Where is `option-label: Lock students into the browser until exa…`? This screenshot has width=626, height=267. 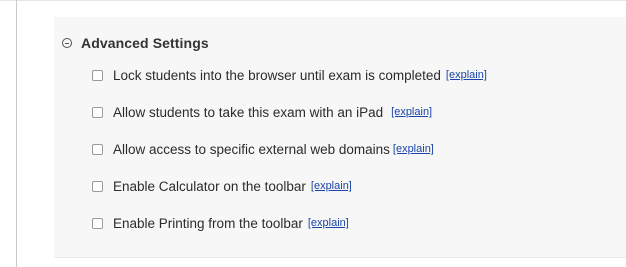 option-label: Lock students into the browser until exa… is located at coordinates (277, 75).